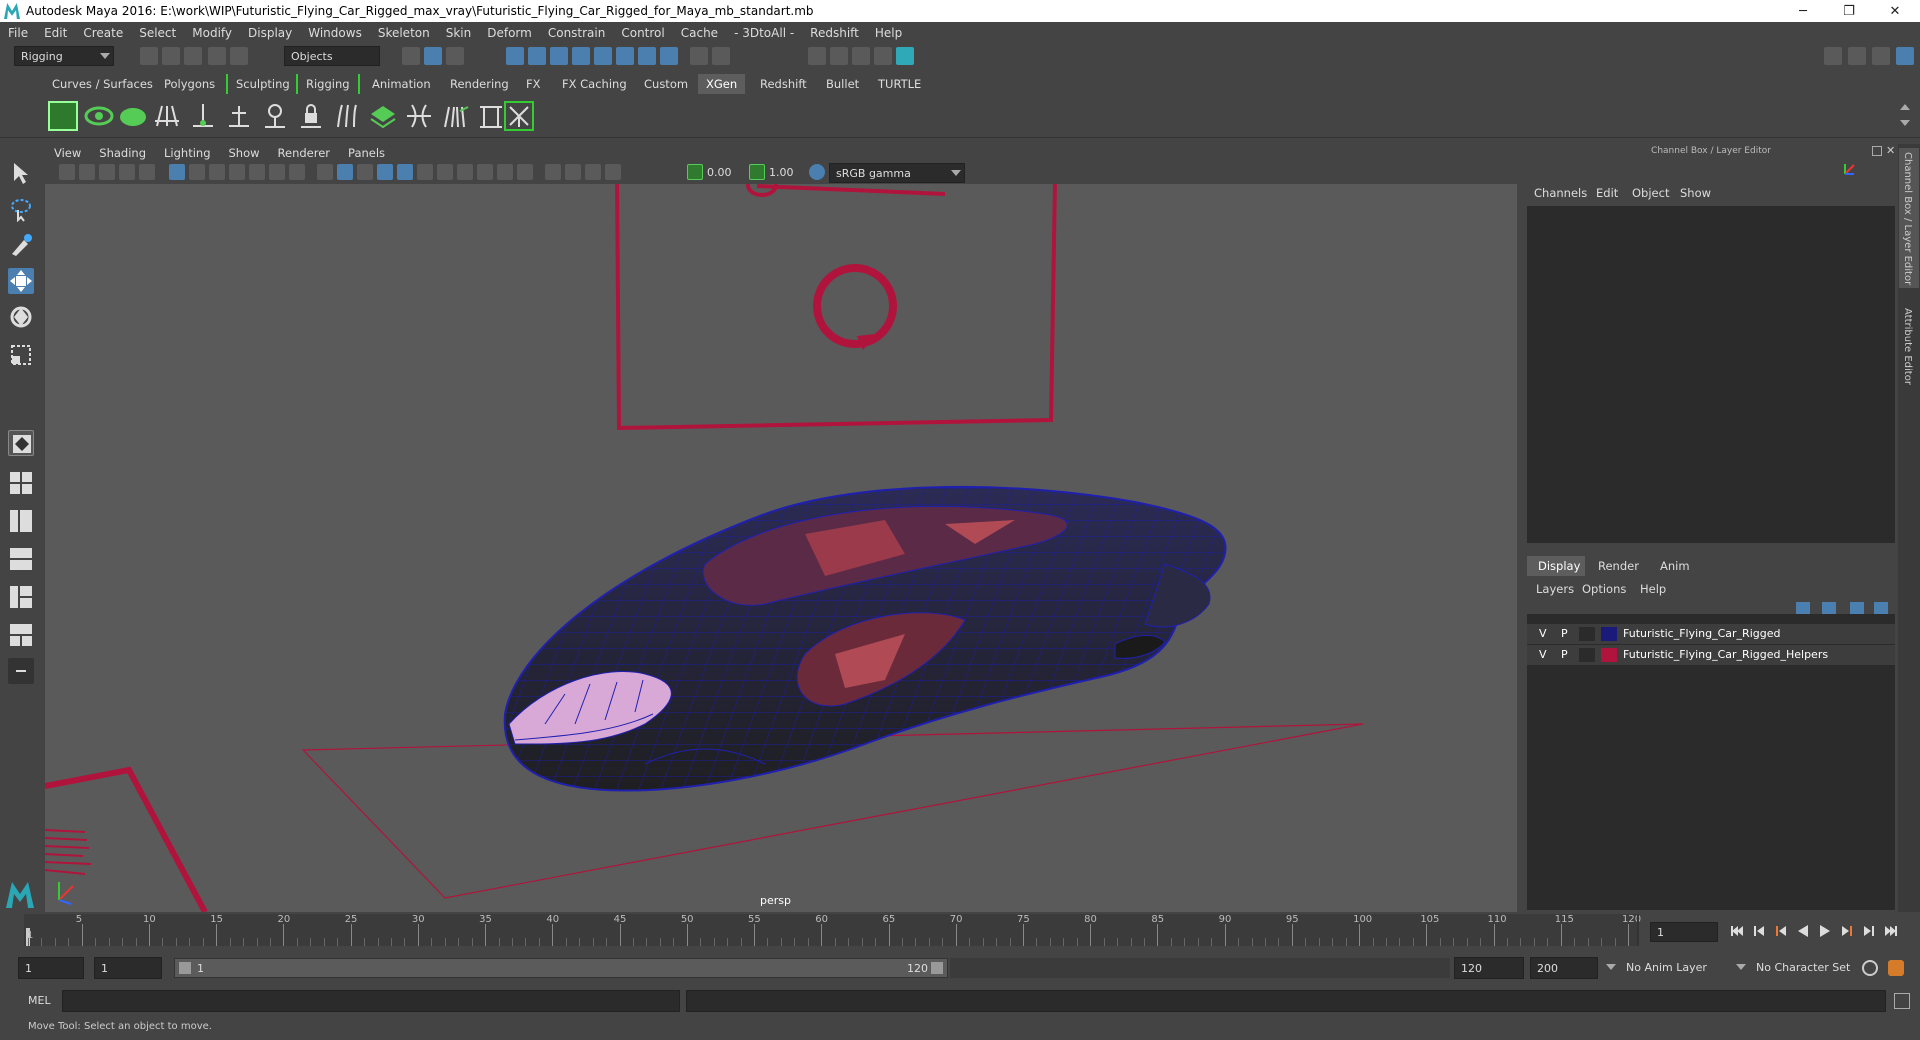  What do you see at coordinates (433, 56) in the screenshot?
I see `select-object-icon` at bounding box center [433, 56].